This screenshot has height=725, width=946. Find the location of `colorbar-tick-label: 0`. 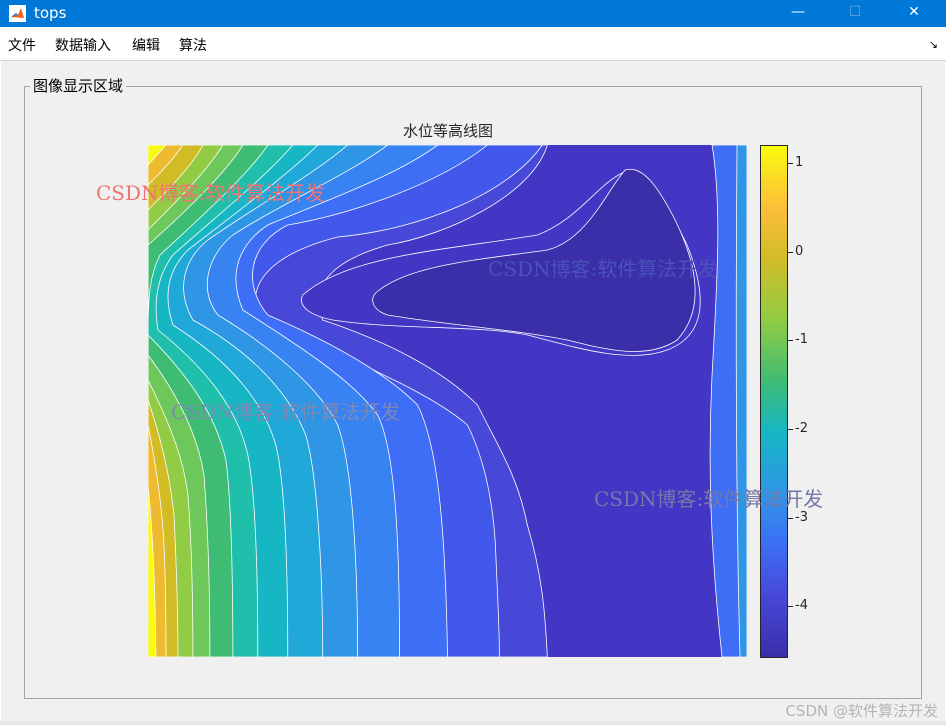

colorbar-tick-label: 0 is located at coordinates (799, 251).